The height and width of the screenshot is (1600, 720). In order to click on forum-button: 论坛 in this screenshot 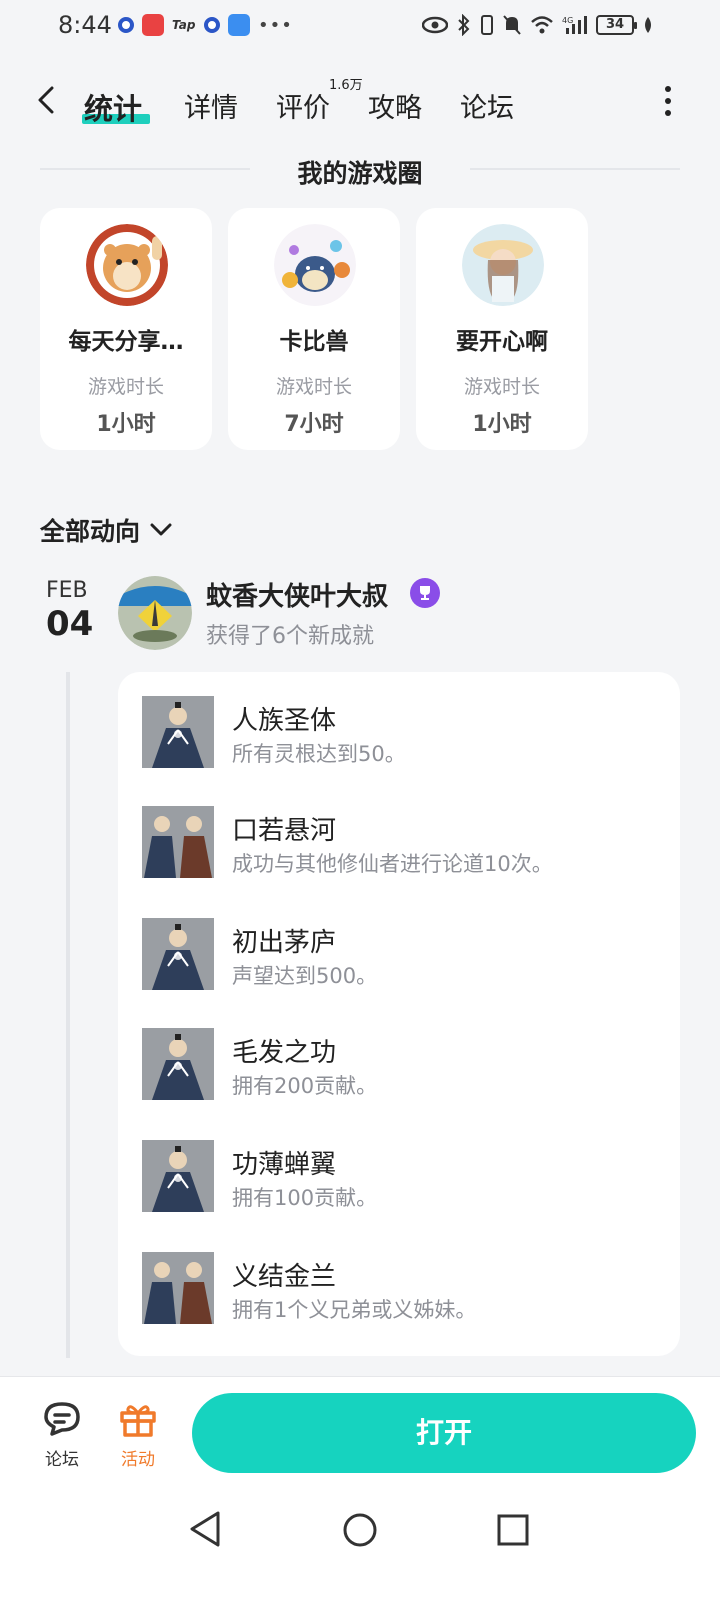, I will do `click(62, 1435)`.